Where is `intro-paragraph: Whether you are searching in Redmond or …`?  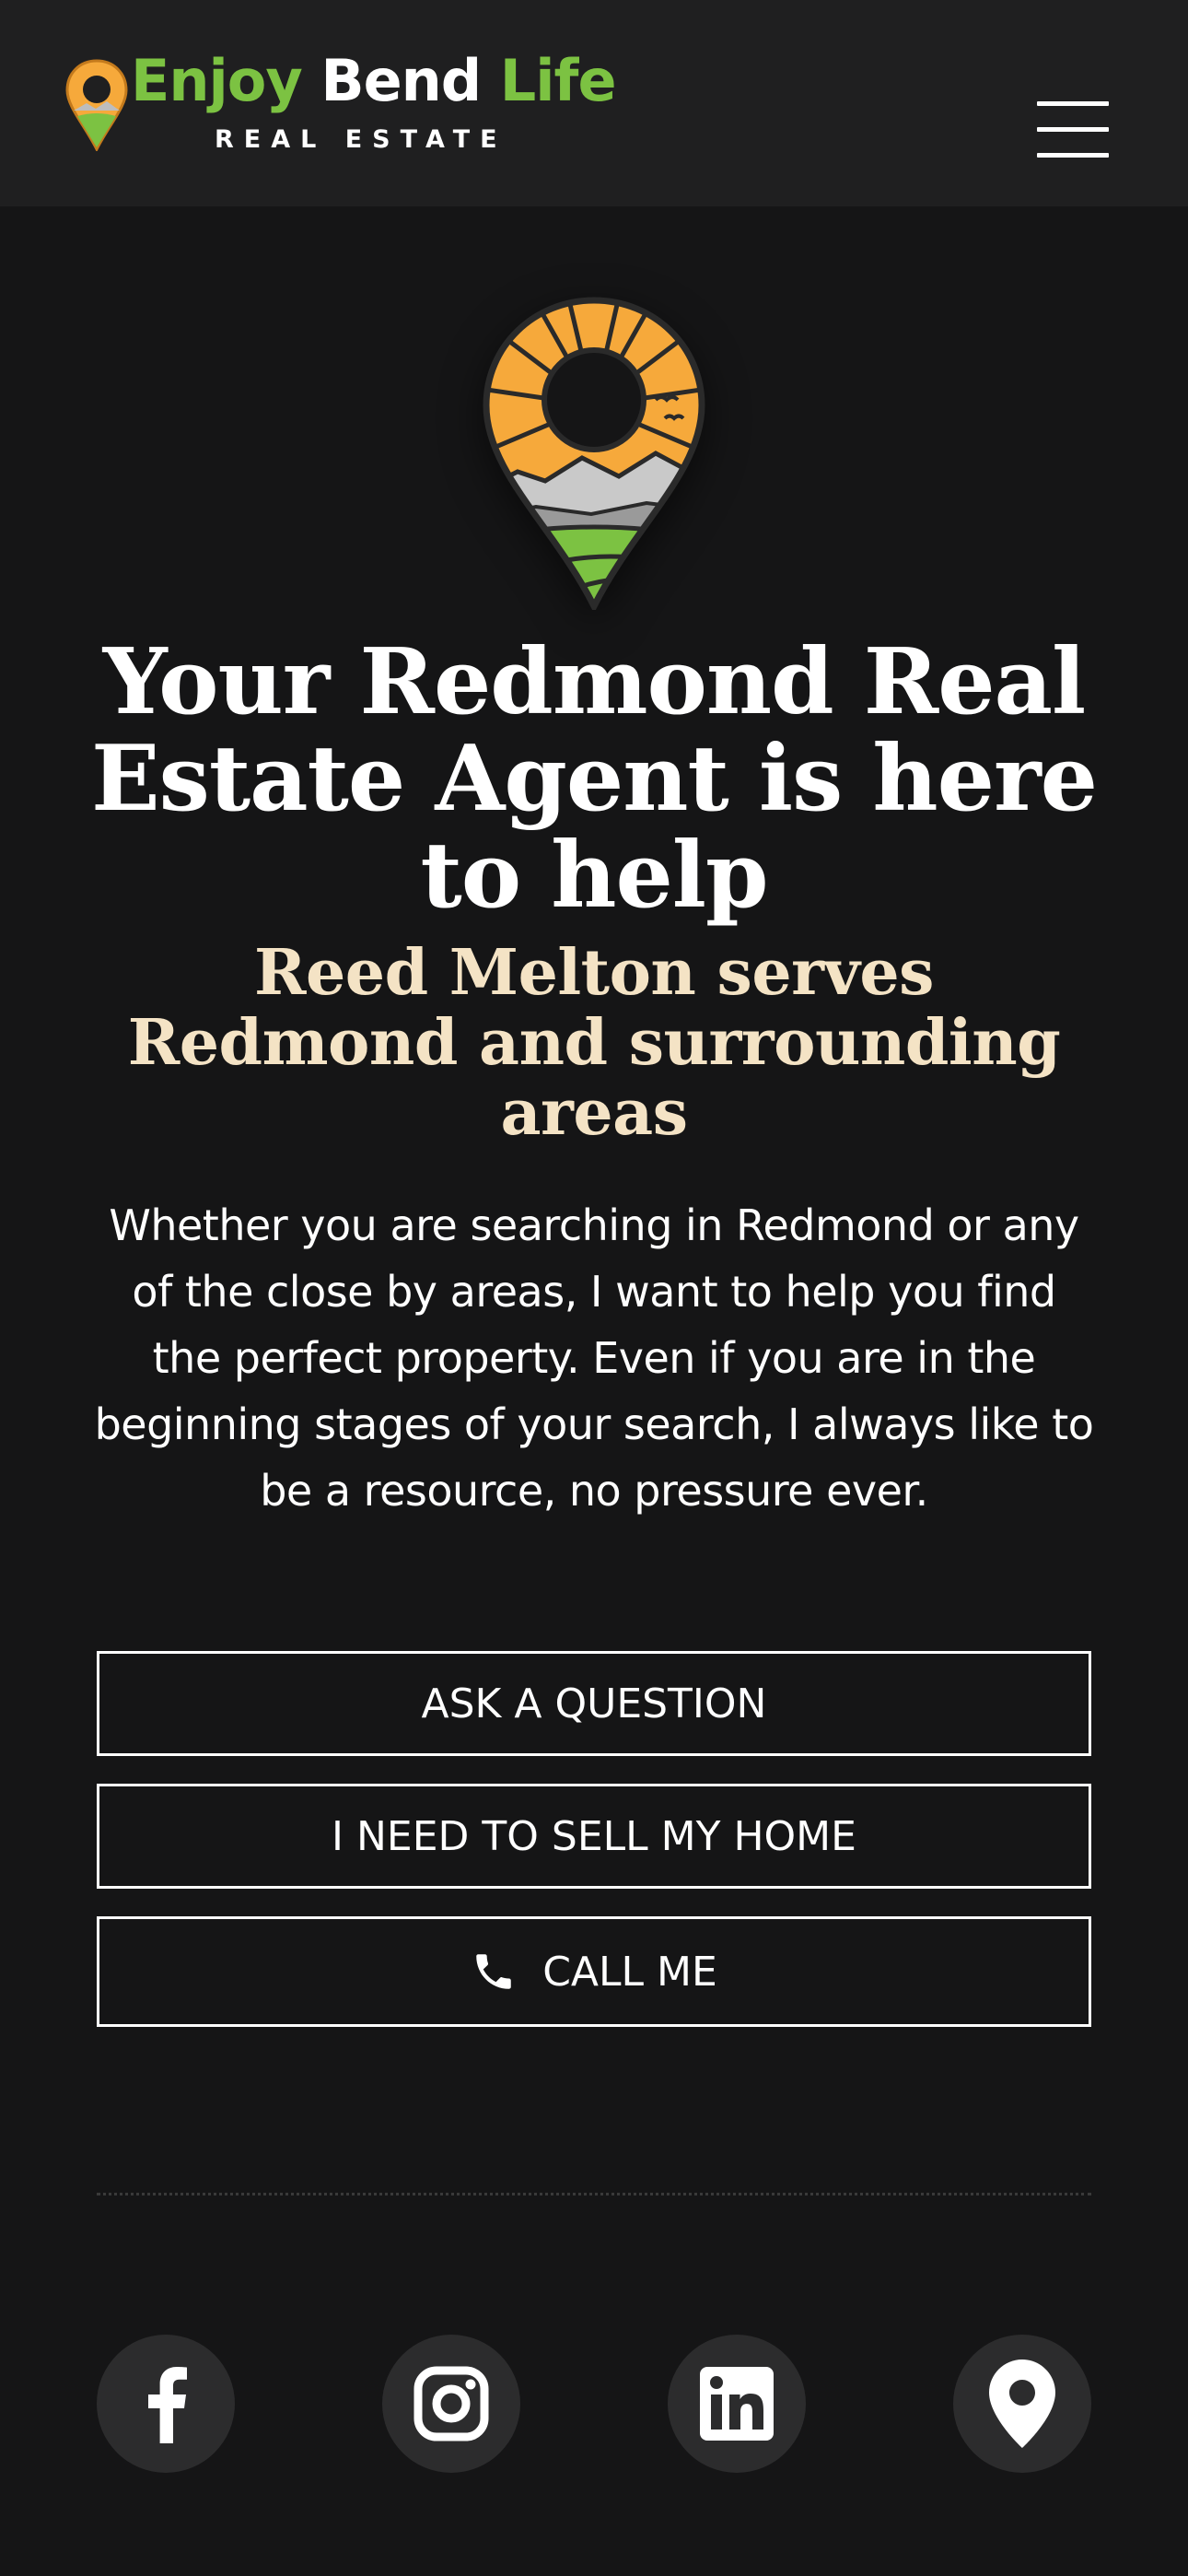
intro-paragraph: Whether you are searching in Redmond or … is located at coordinates (594, 1358).